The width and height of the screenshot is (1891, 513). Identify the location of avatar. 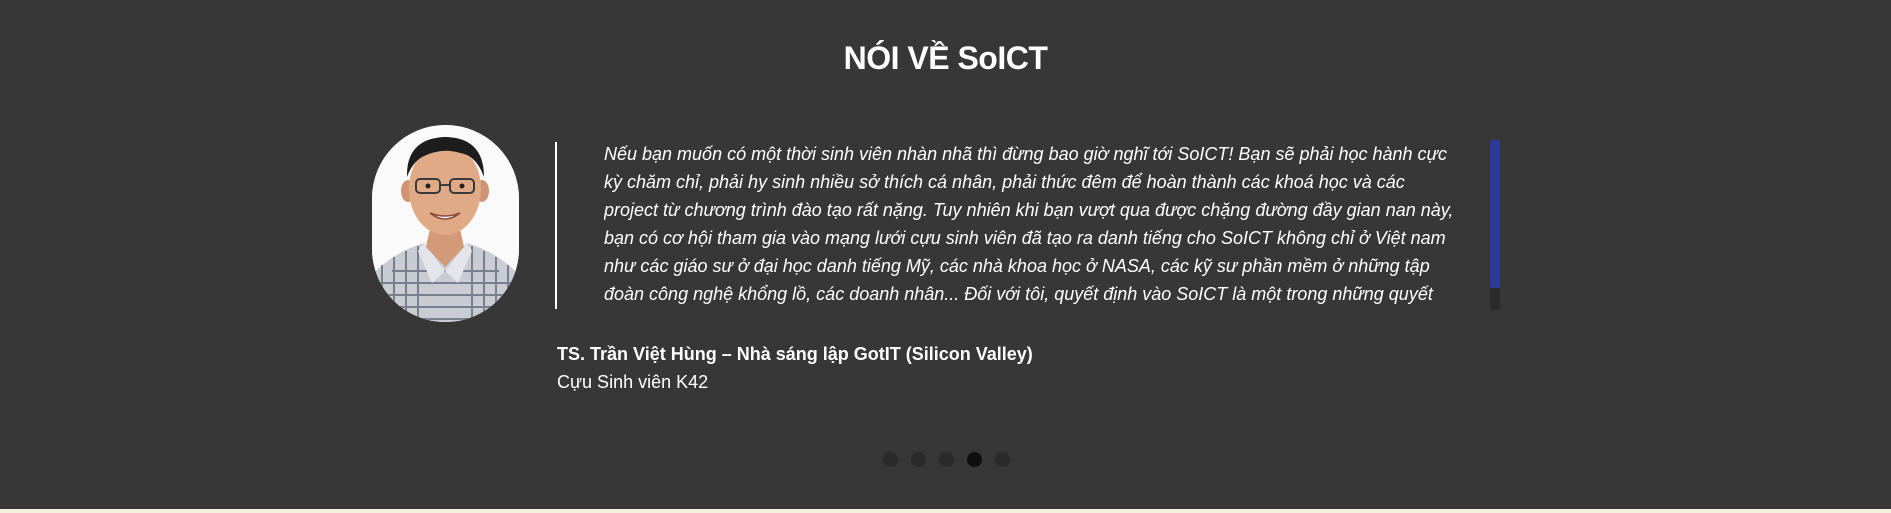
(445, 223).